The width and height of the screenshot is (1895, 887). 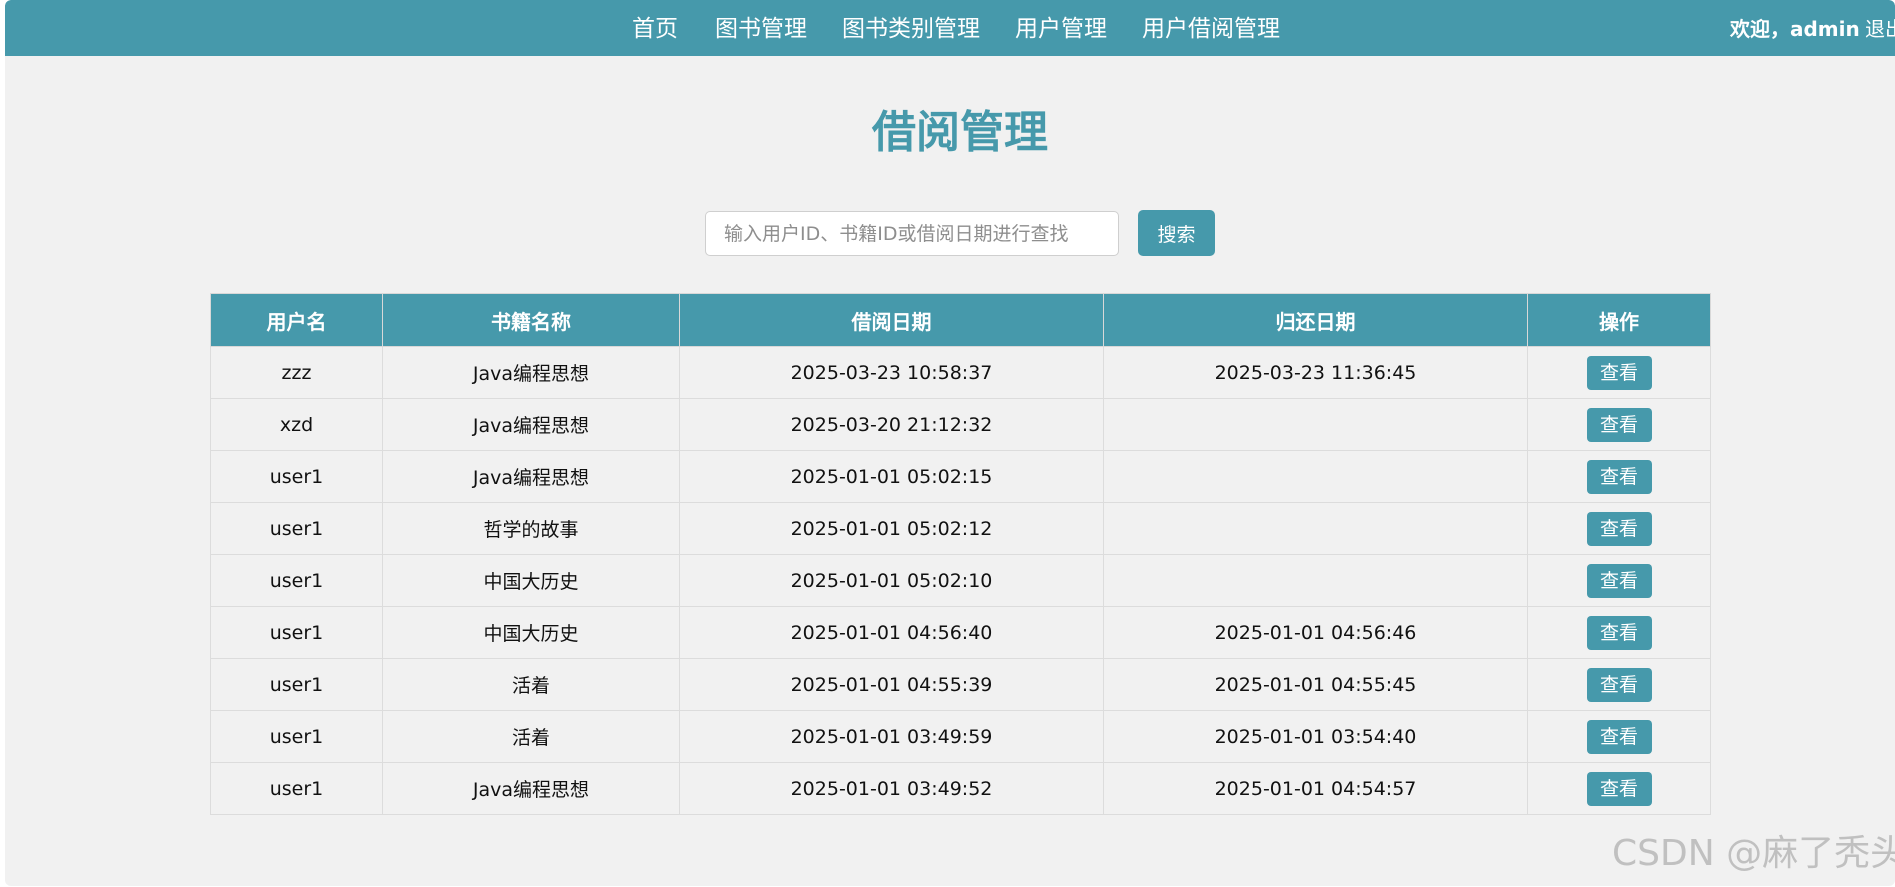 I want to click on column-header-username: 用户名, so click(x=296, y=320).